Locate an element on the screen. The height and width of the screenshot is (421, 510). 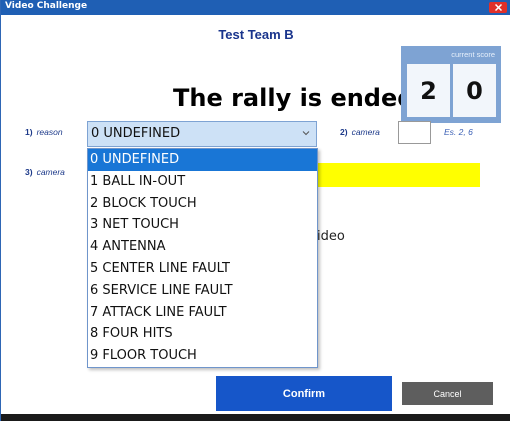
dropdown-option: 0 UNDEFINED is located at coordinates (202, 160).